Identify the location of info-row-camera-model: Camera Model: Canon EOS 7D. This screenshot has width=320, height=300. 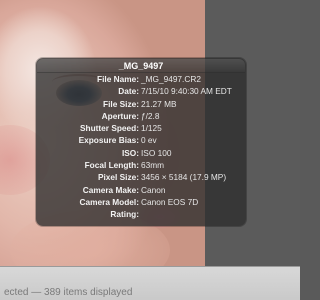
(141, 202).